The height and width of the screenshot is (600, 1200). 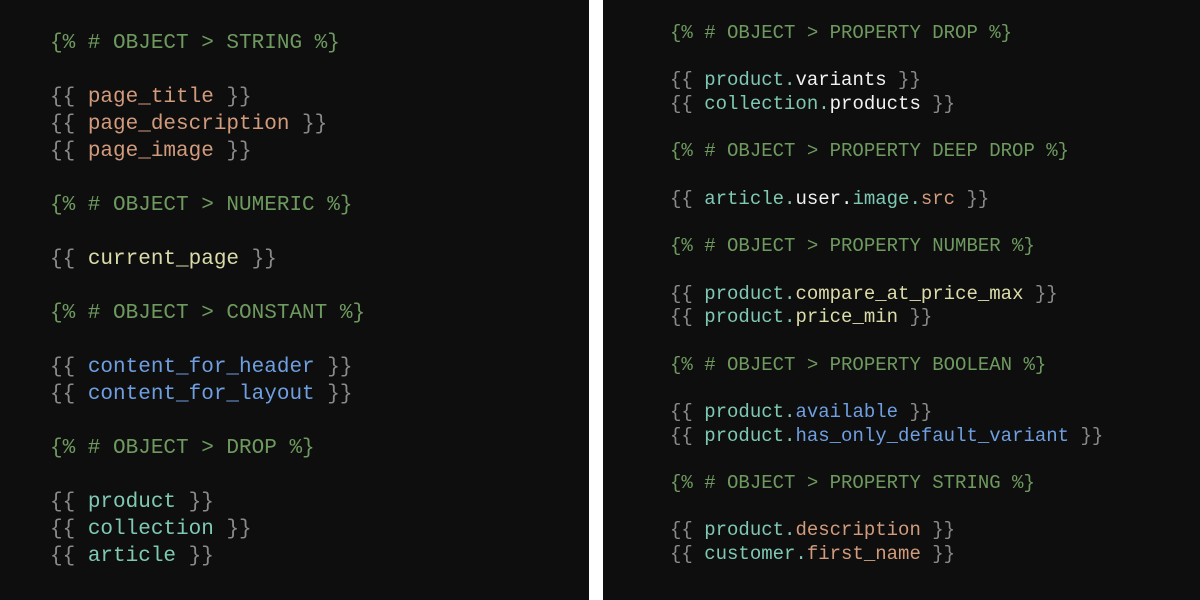 What do you see at coordinates (841, 33) in the screenshot?
I see `code-comment: {% # OBJECT > PROPERTY DROP %}` at bounding box center [841, 33].